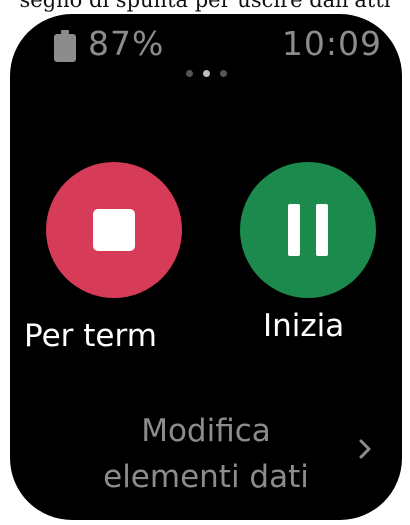 This screenshot has width=410, height=525. I want to click on resume-button, so click(308, 230).